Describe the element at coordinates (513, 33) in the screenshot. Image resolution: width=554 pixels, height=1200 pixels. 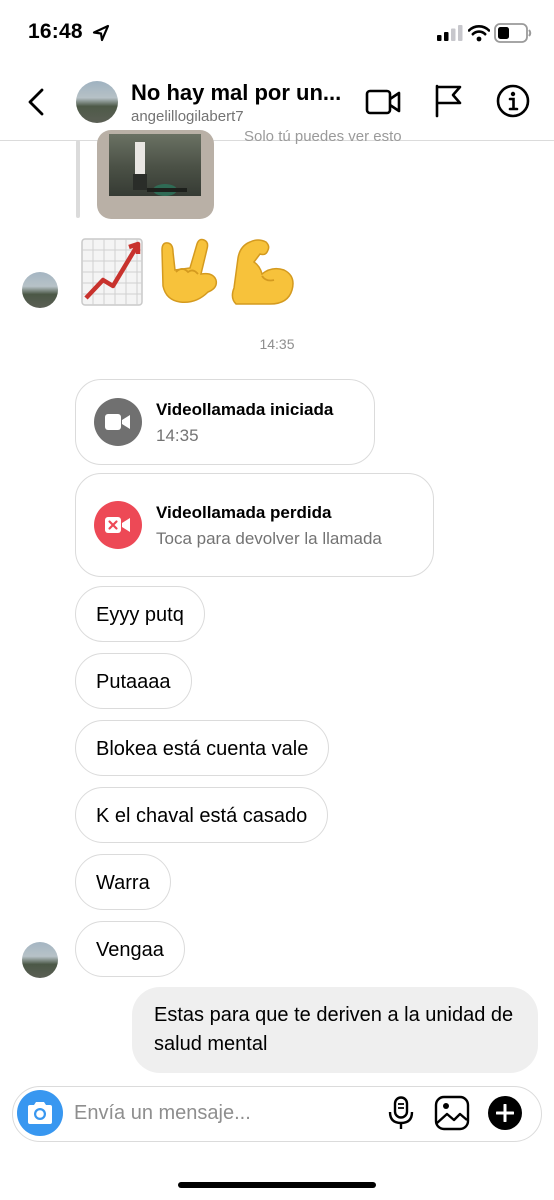
I see `battery-icon` at that location.